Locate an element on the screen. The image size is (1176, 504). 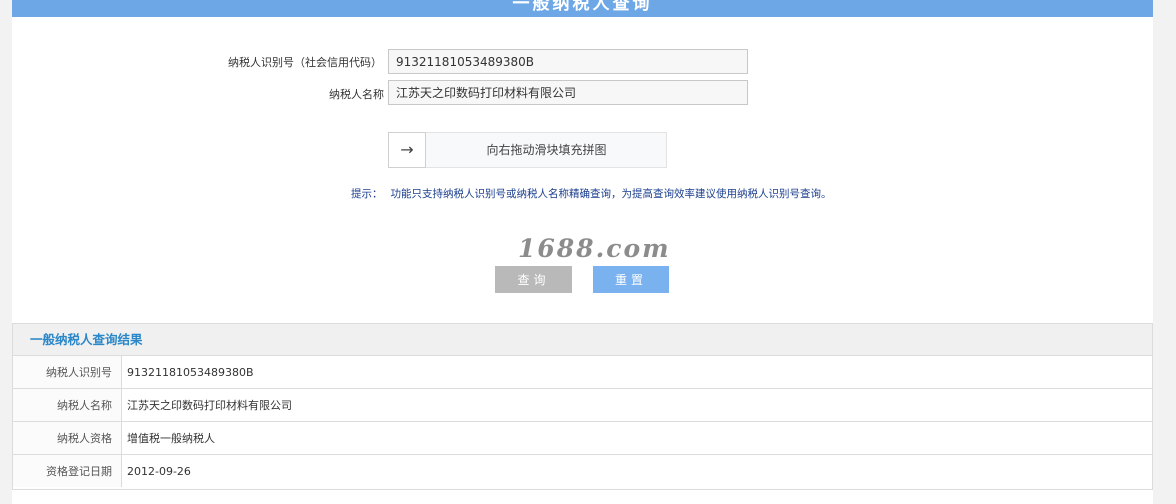
watermark-logo: 1688.com is located at coordinates (594, 248).